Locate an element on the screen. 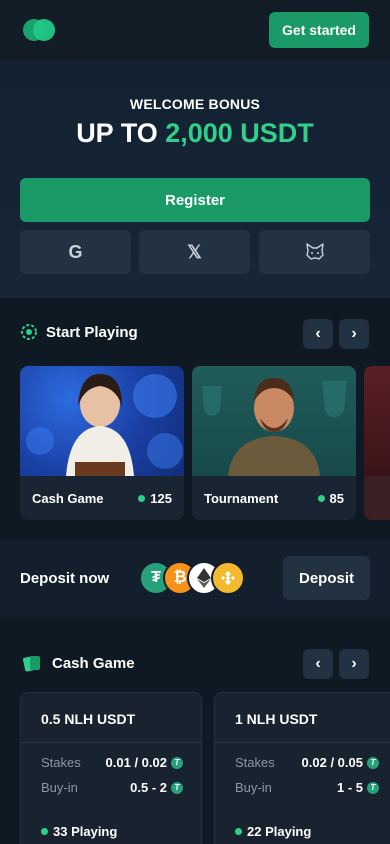 The image size is (390, 844). logo is located at coordinates (39, 30).